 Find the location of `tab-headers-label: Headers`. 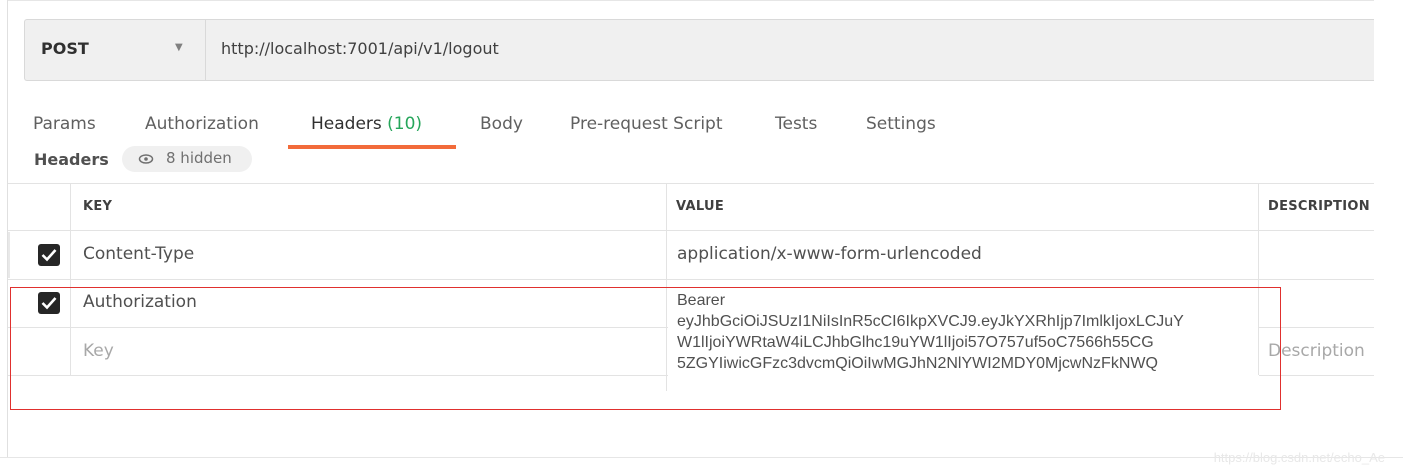

tab-headers-label: Headers is located at coordinates (346, 124).